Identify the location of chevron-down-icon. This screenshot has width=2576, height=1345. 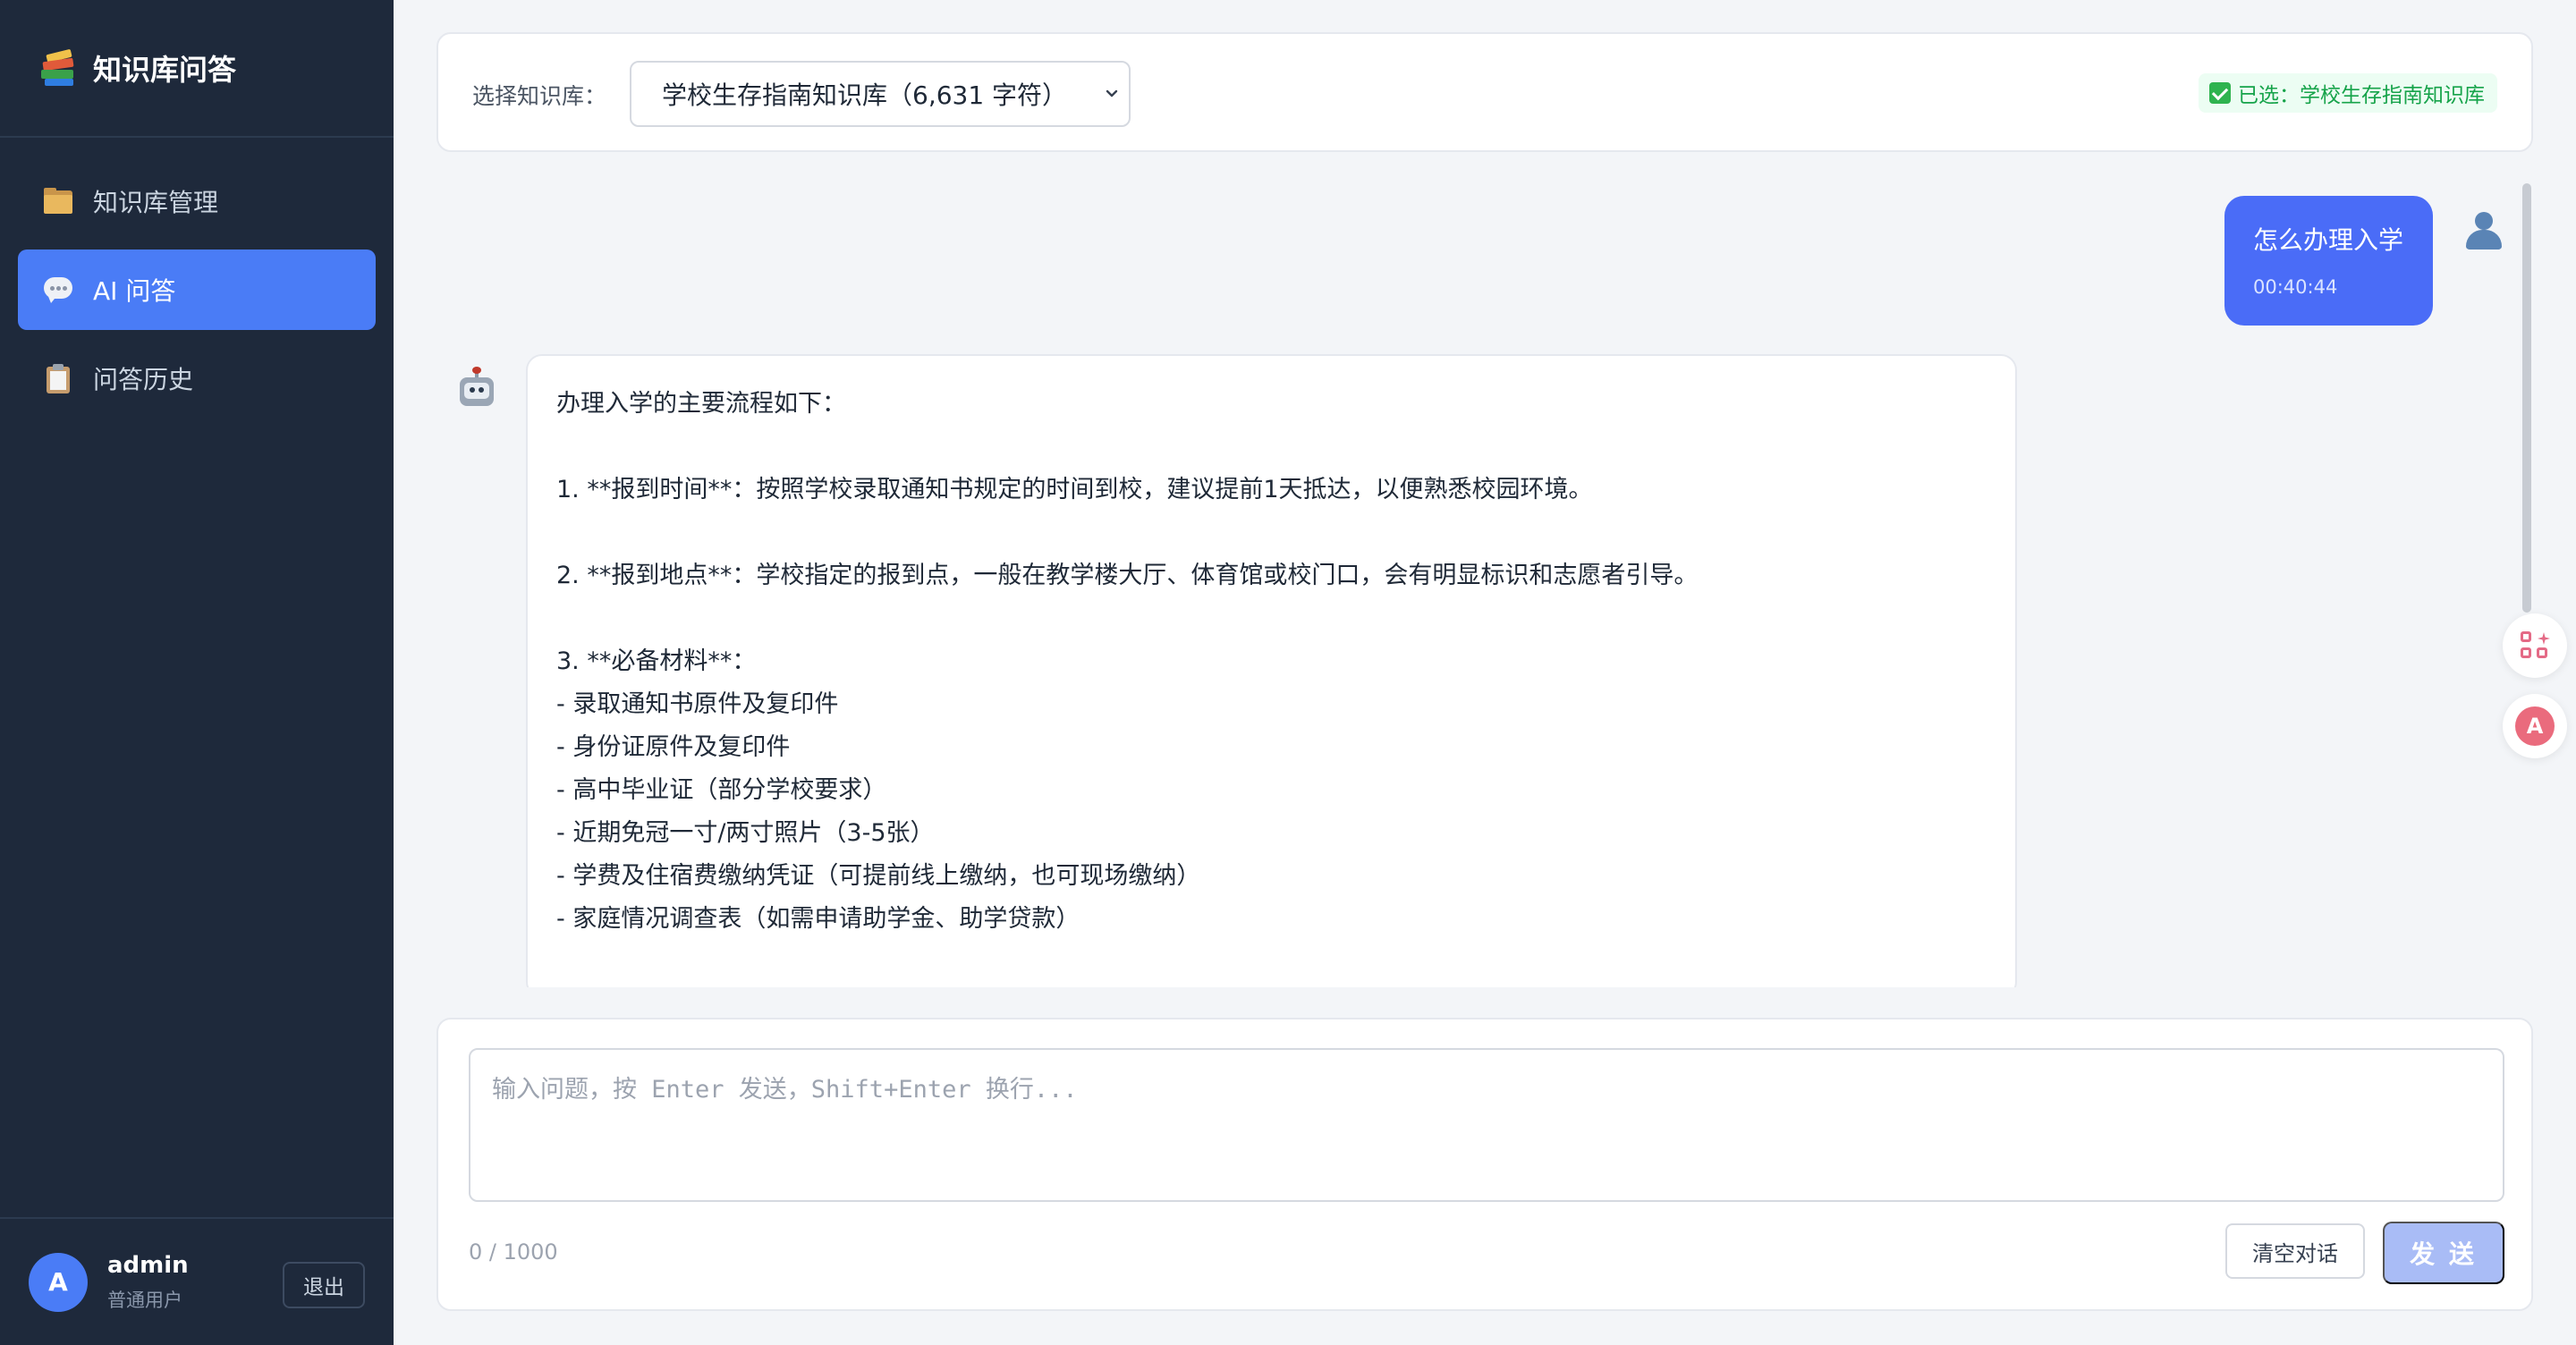
(1112, 93).